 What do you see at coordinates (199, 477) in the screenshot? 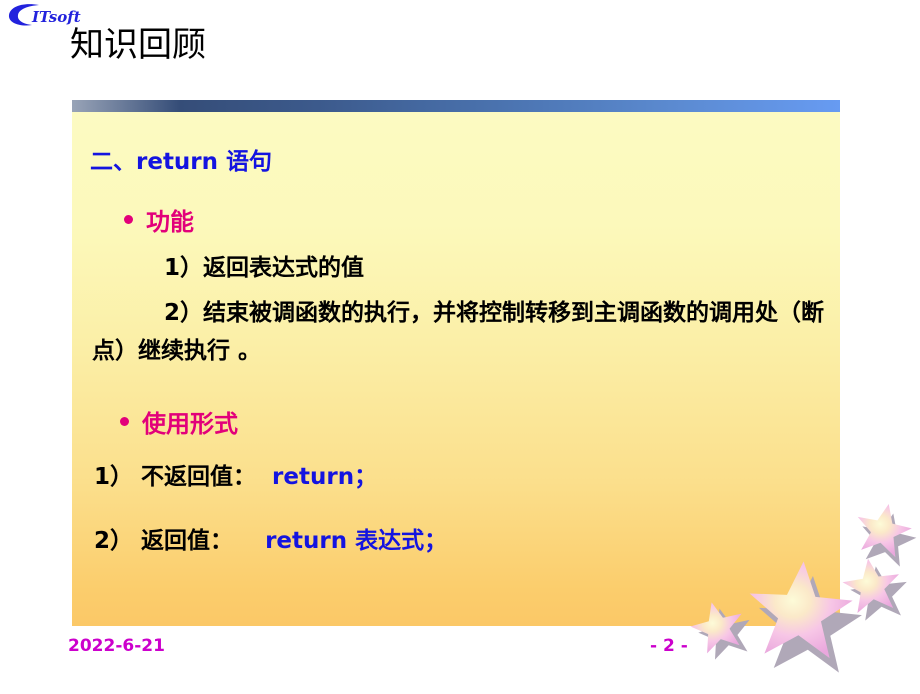
I see `usage-form-1-label: 不返回值：` at bounding box center [199, 477].